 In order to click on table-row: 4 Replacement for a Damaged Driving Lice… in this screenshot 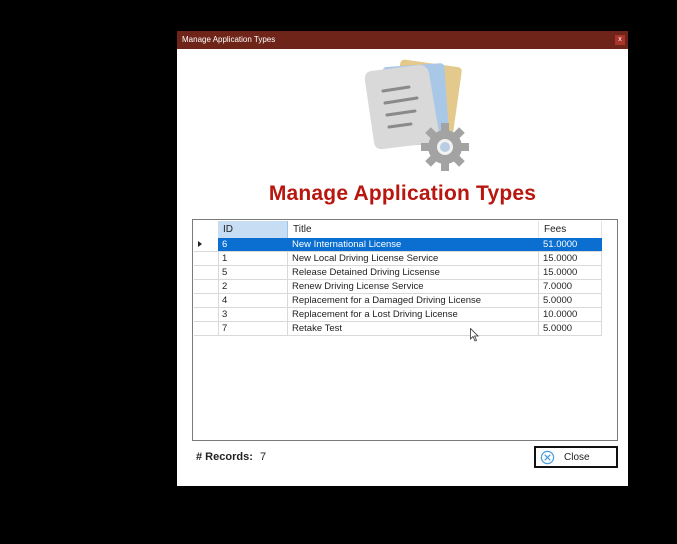, I will do `click(398, 301)`.